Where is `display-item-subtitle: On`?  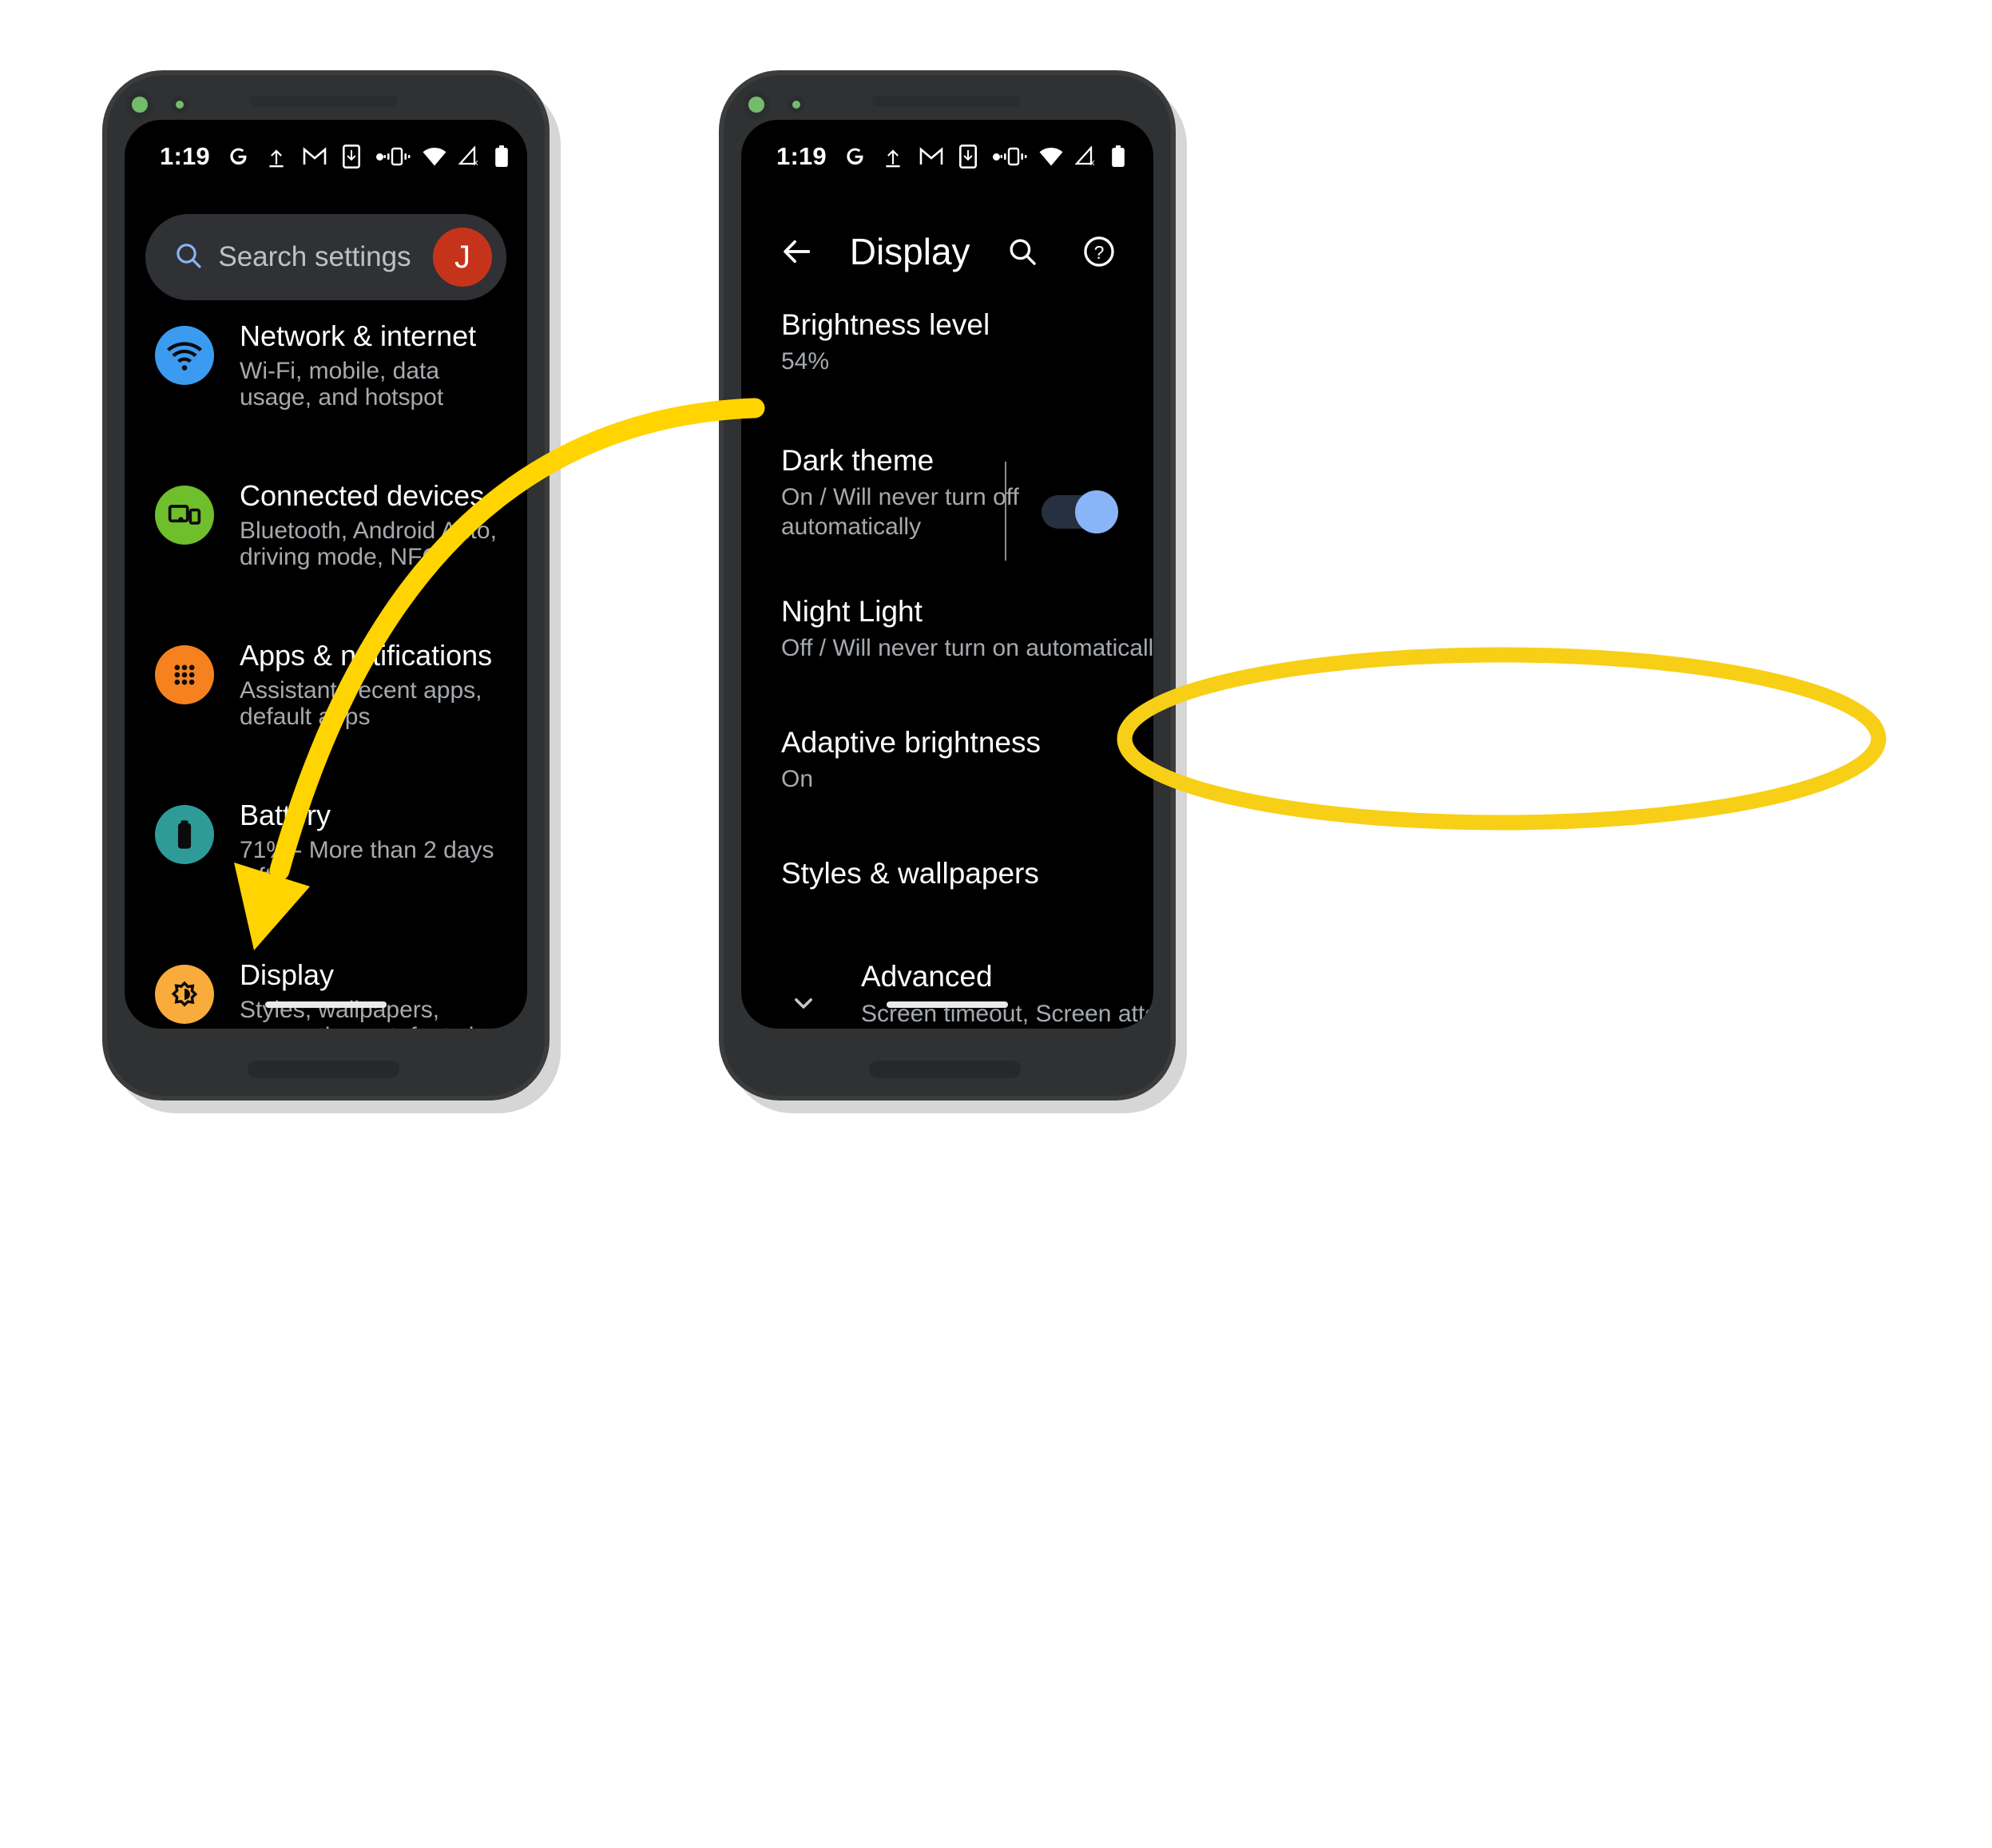 display-item-subtitle: On is located at coordinates (798, 779).